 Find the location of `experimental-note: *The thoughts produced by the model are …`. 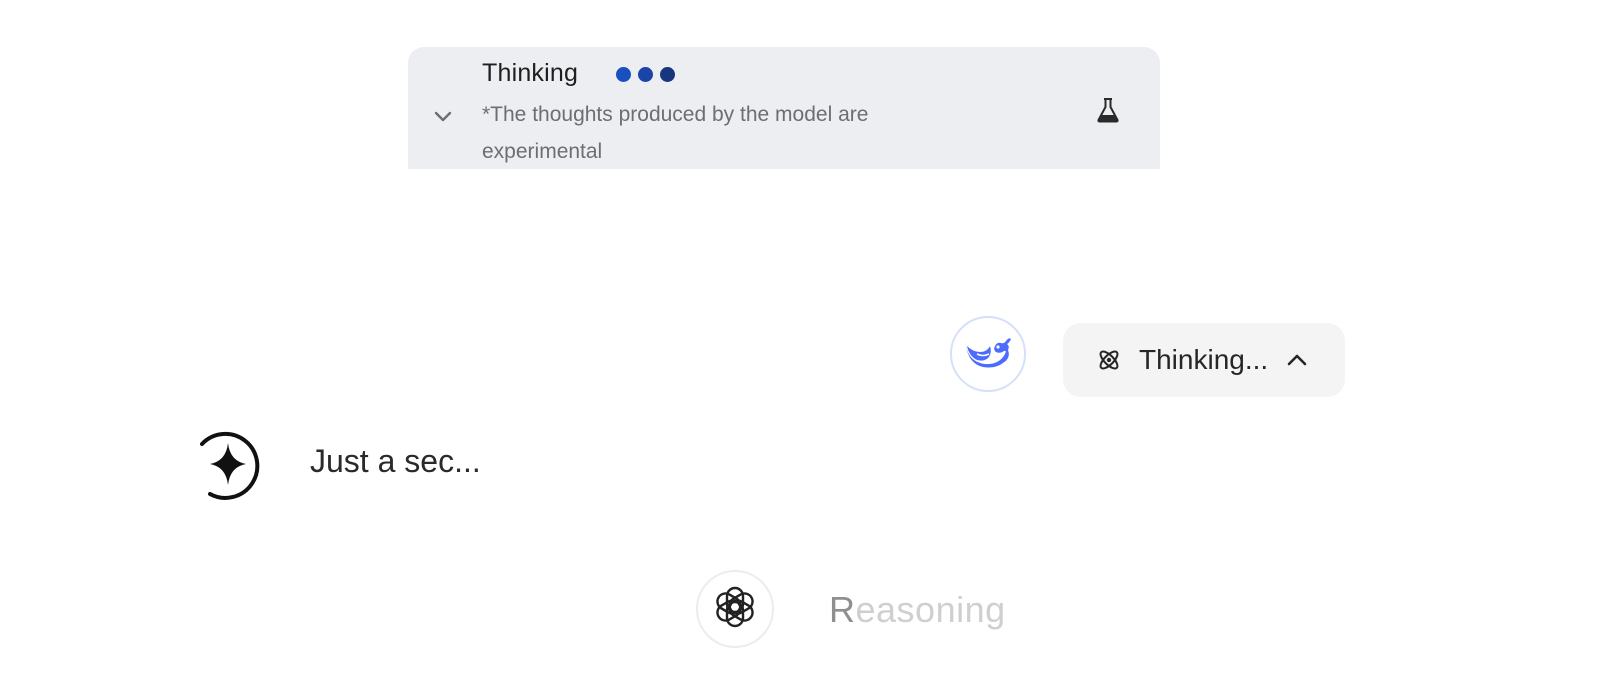

experimental-note: *The thoughts produced by the model are … is located at coordinates (675, 133).